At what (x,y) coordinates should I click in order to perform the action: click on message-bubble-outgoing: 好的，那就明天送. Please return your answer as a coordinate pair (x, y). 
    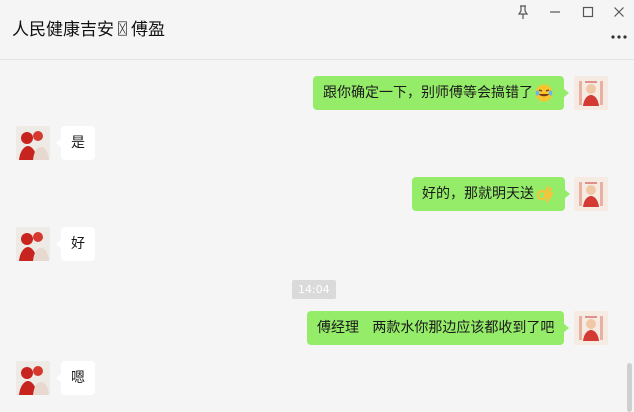
    Looking at the image, I should click on (491, 194).